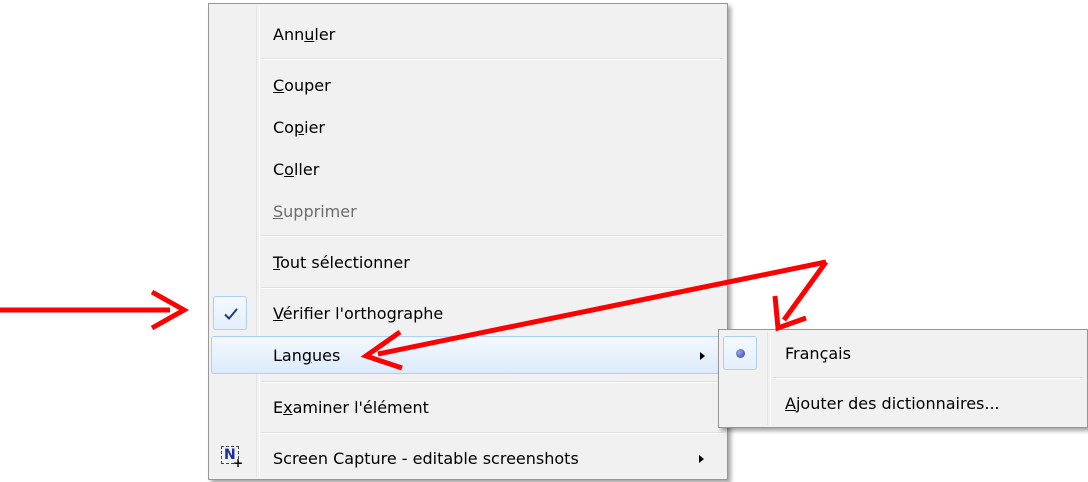 This screenshot has height=482, width=1088. Describe the element at coordinates (299, 127) in the screenshot. I see `menu-item-label: Copier` at that location.